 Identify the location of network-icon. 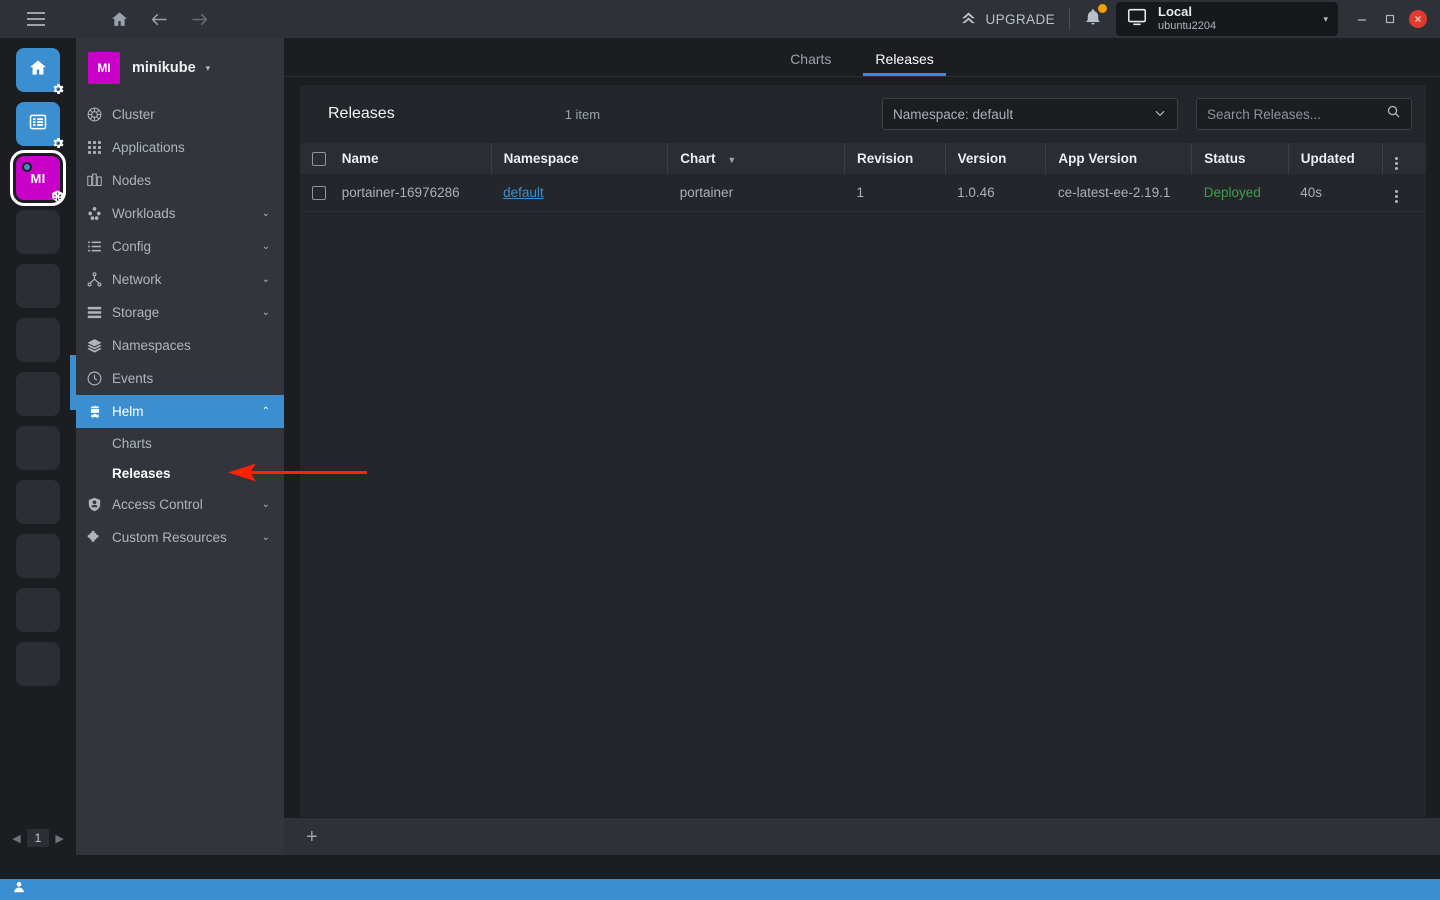
(99, 279).